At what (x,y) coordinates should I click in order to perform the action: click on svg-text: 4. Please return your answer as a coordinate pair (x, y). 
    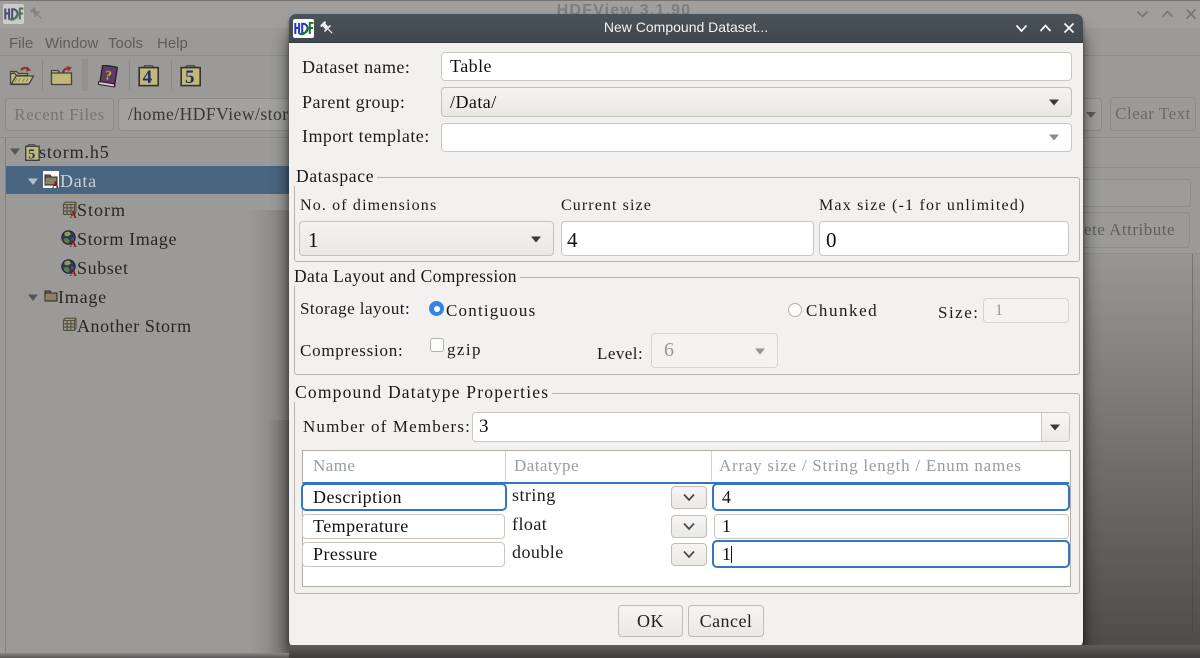
    Looking at the image, I should click on (148, 77).